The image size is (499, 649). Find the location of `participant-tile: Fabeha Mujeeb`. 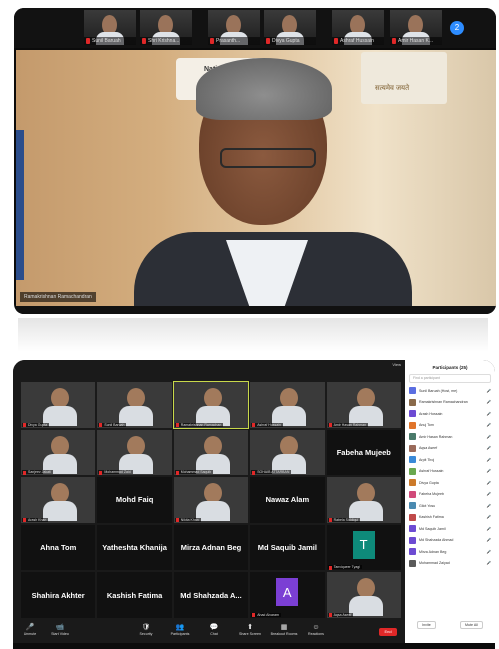

participant-tile: Fabeha Mujeeb is located at coordinates (363, 452).